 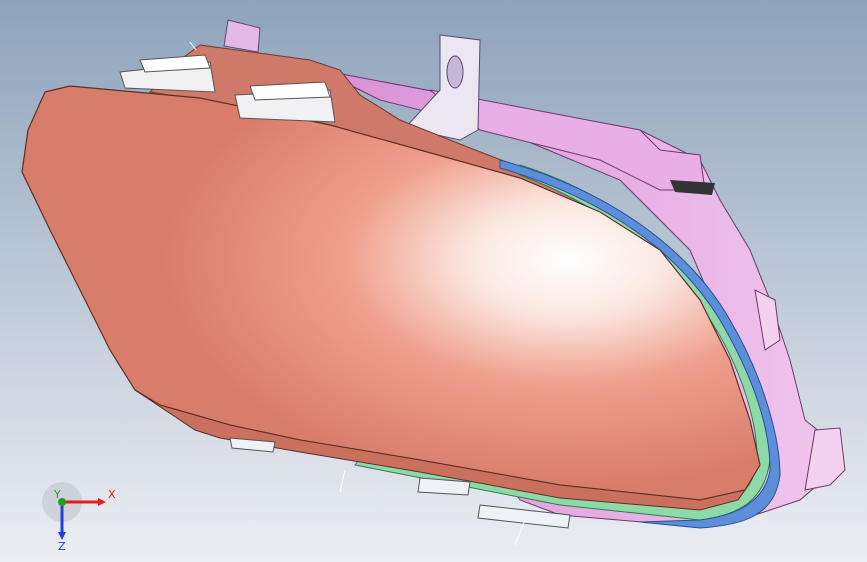 What do you see at coordinates (102, 502) in the screenshot?
I see `x-axis-head` at bounding box center [102, 502].